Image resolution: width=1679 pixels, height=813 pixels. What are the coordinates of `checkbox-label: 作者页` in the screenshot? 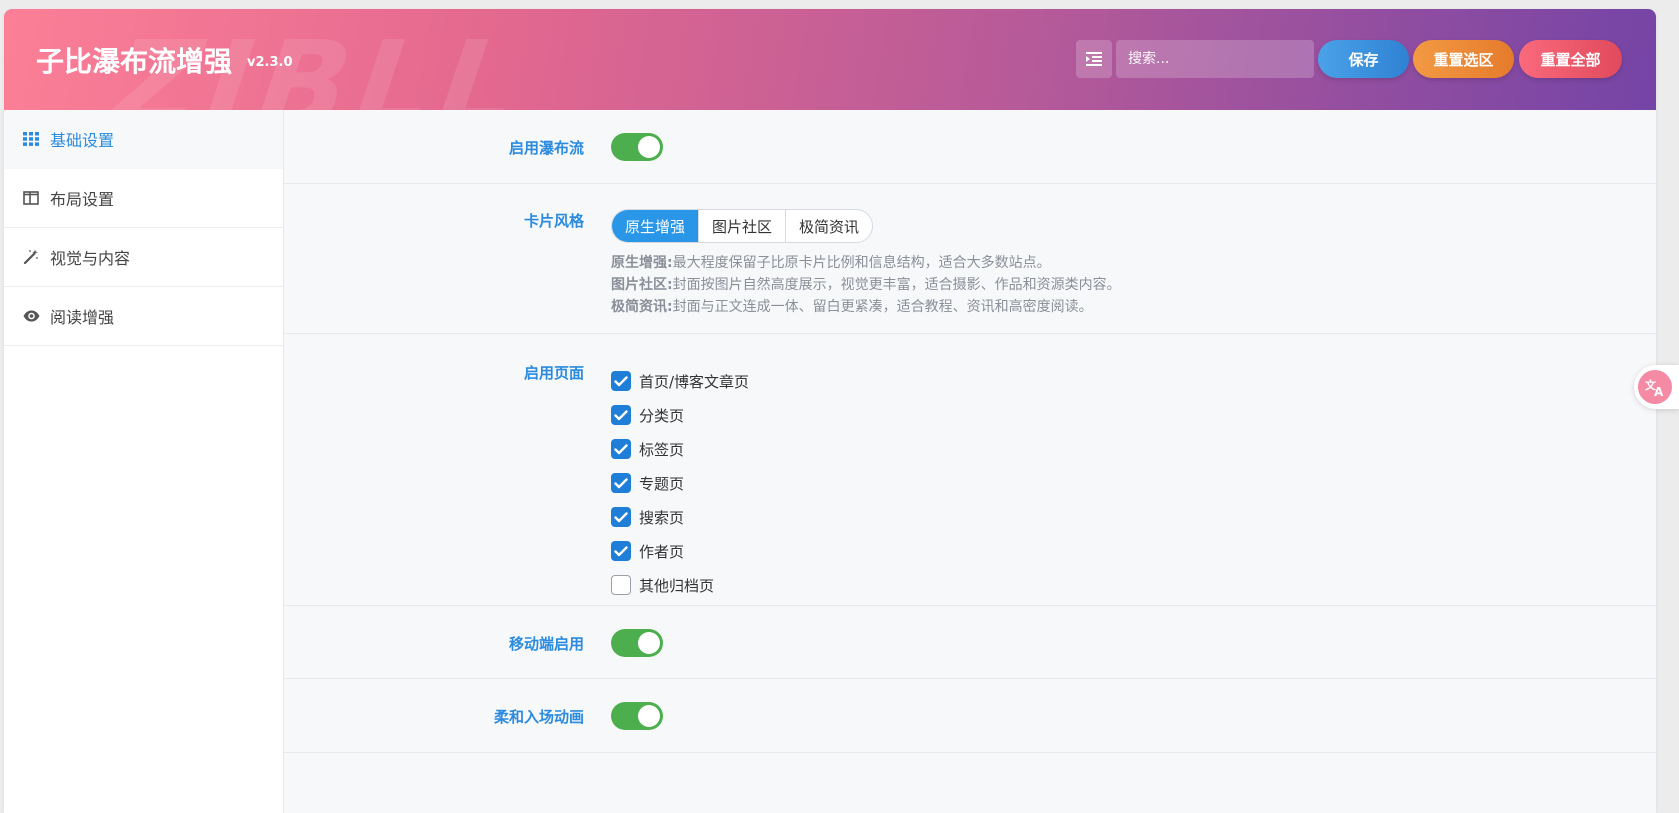 It's located at (662, 551).